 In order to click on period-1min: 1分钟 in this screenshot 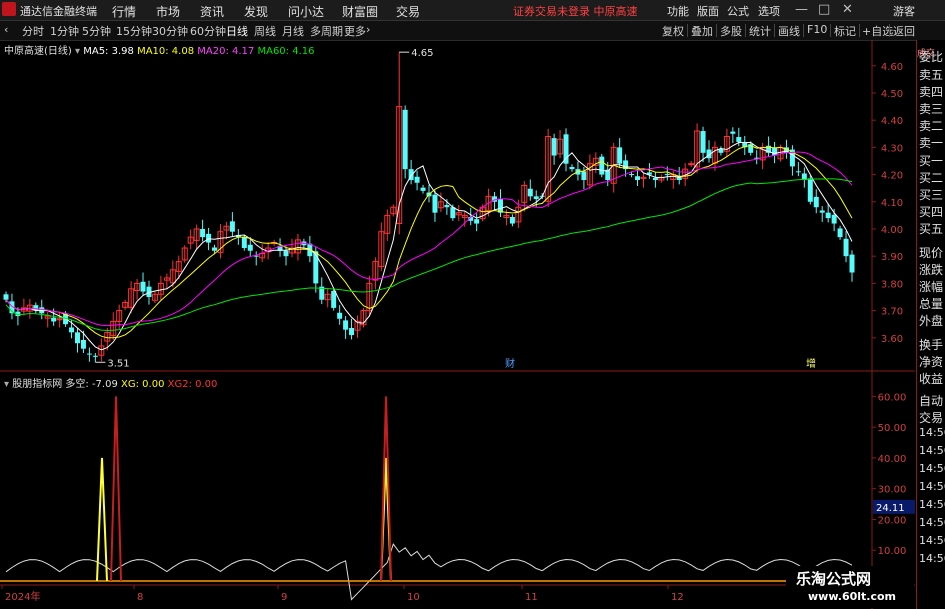, I will do `click(64, 31)`.